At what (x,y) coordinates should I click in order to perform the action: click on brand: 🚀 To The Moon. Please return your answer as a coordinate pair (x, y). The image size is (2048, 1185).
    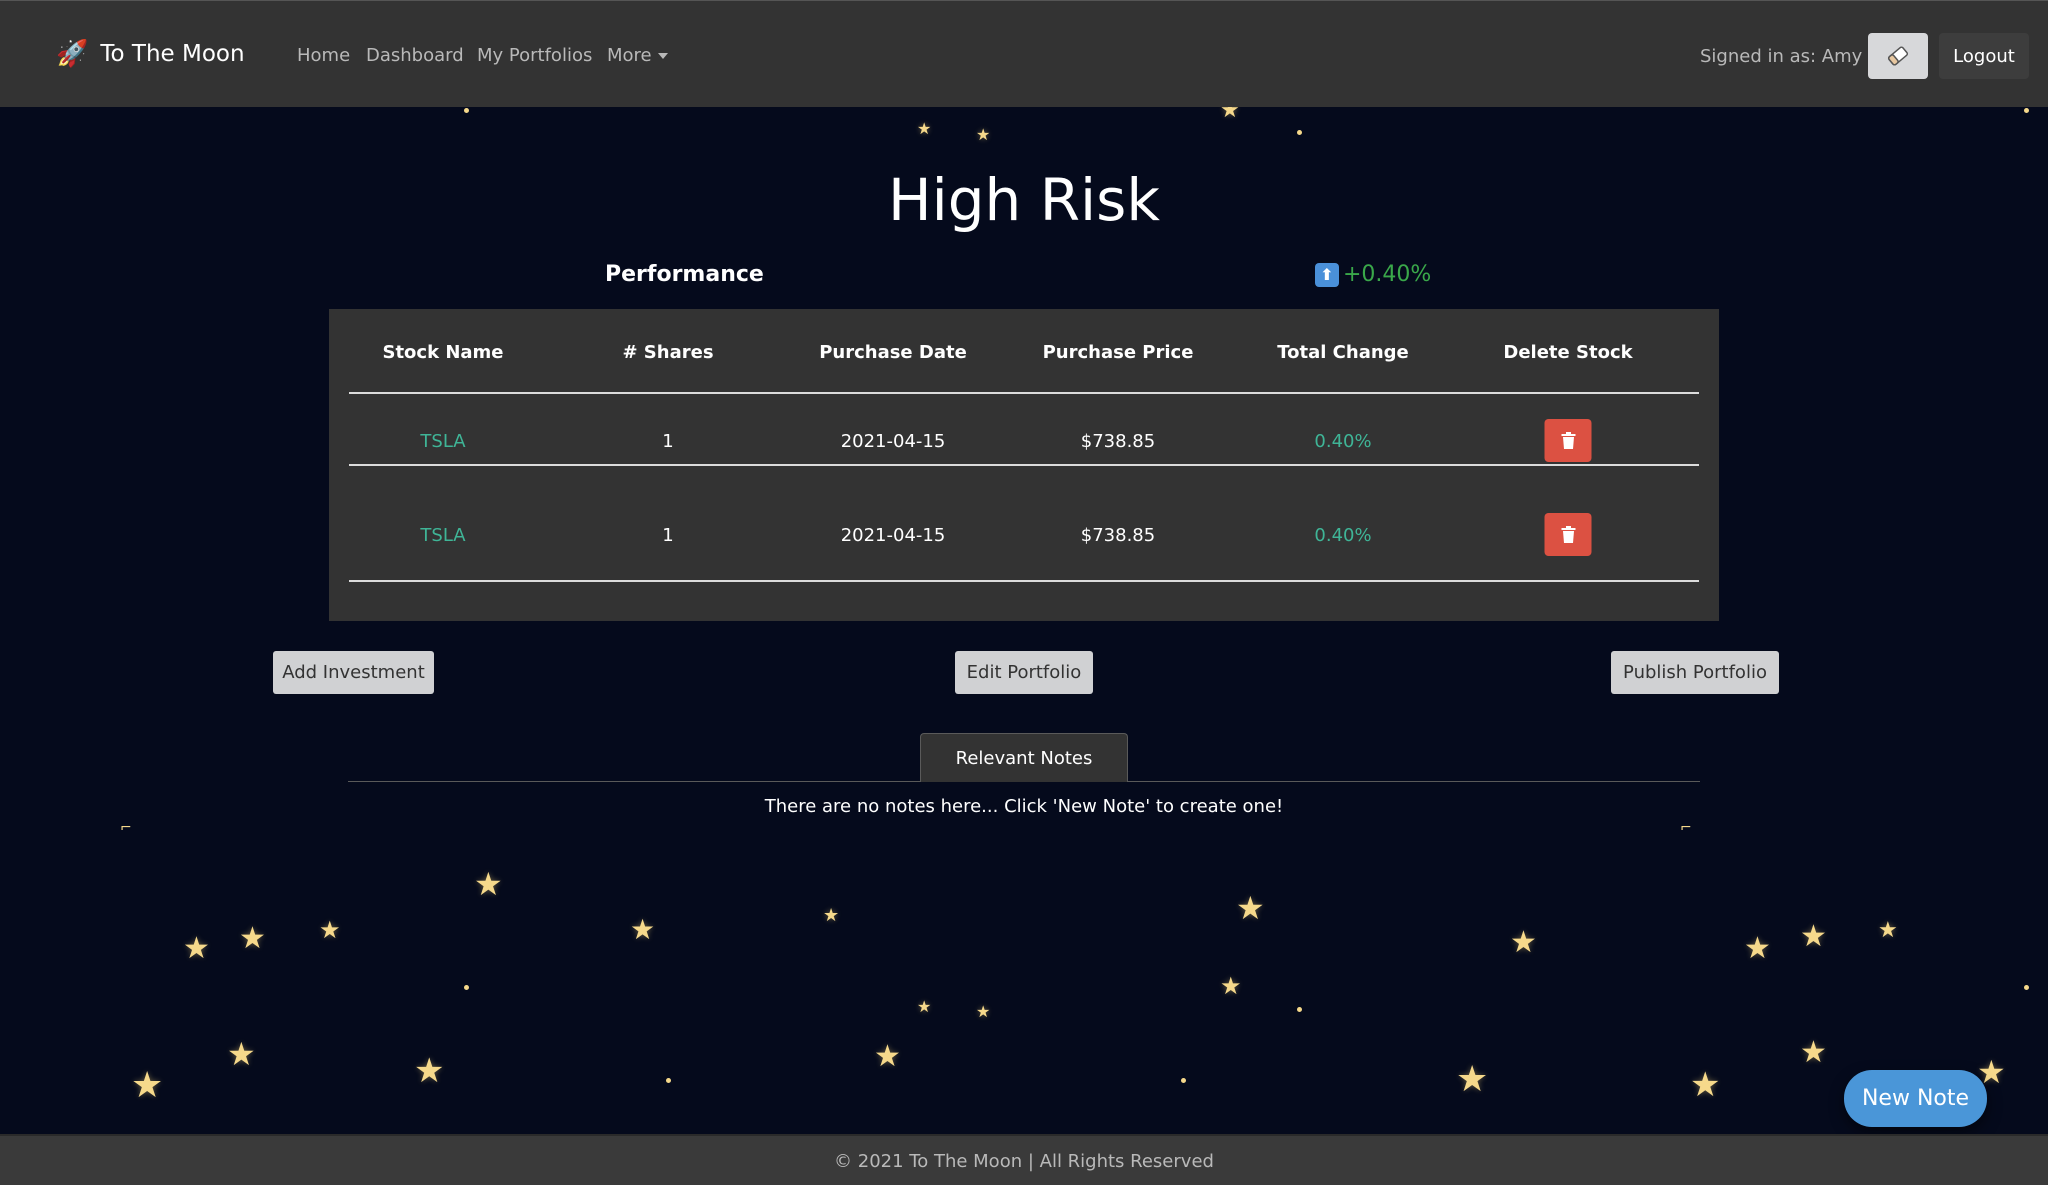
    Looking at the image, I should click on (150, 54).